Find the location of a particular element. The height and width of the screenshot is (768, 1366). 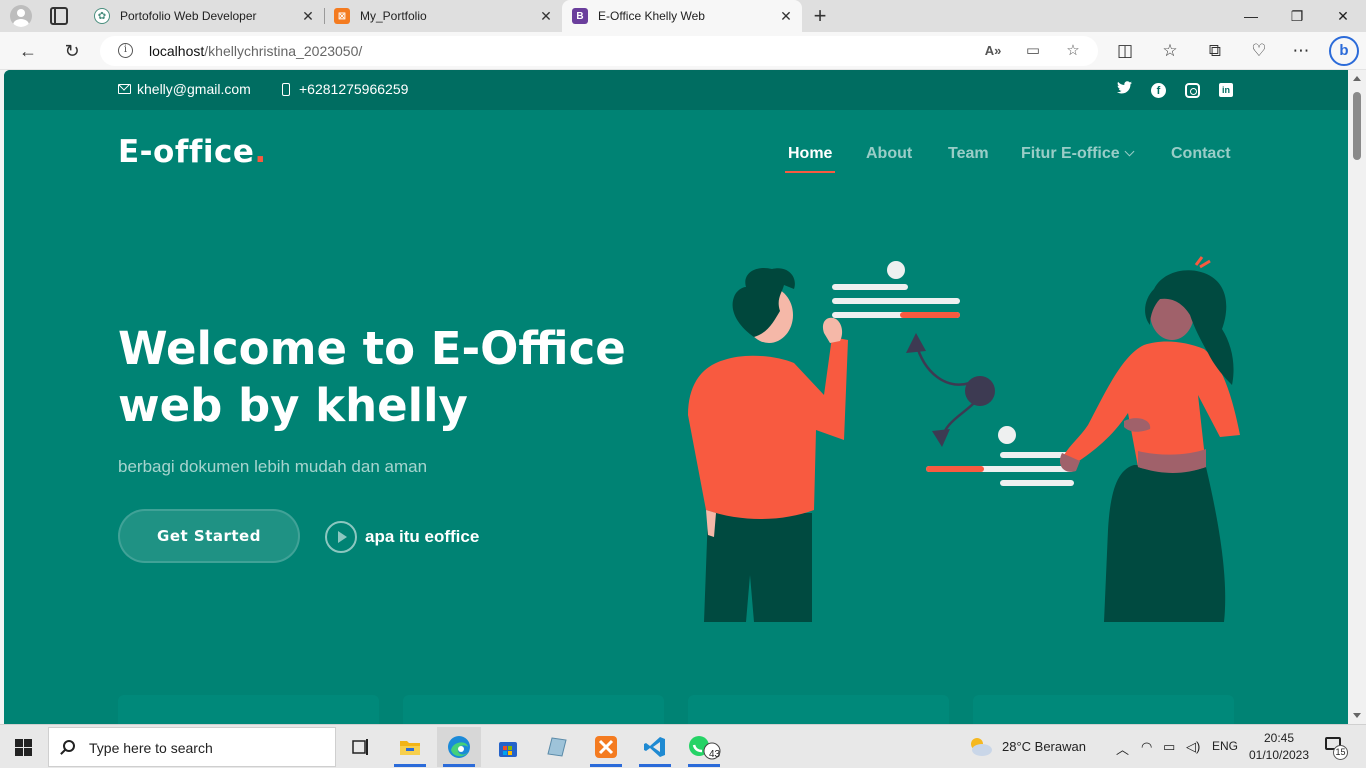

search-placeholder: Type here to search is located at coordinates (151, 748).